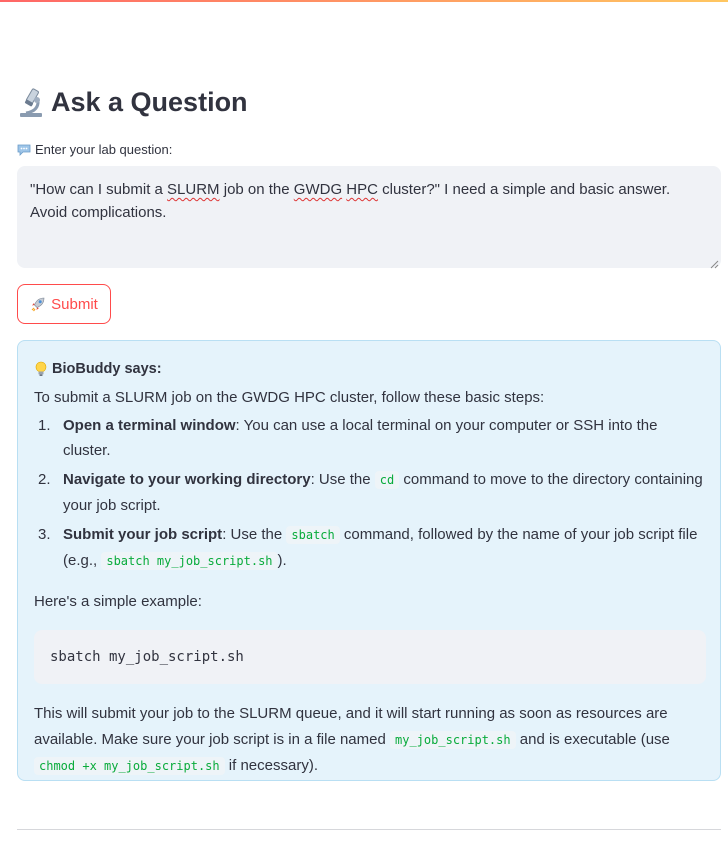 The width and height of the screenshot is (728, 852). What do you see at coordinates (193, 189) in the screenshot?
I see `question-text-misspelled: SLURM` at bounding box center [193, 189].